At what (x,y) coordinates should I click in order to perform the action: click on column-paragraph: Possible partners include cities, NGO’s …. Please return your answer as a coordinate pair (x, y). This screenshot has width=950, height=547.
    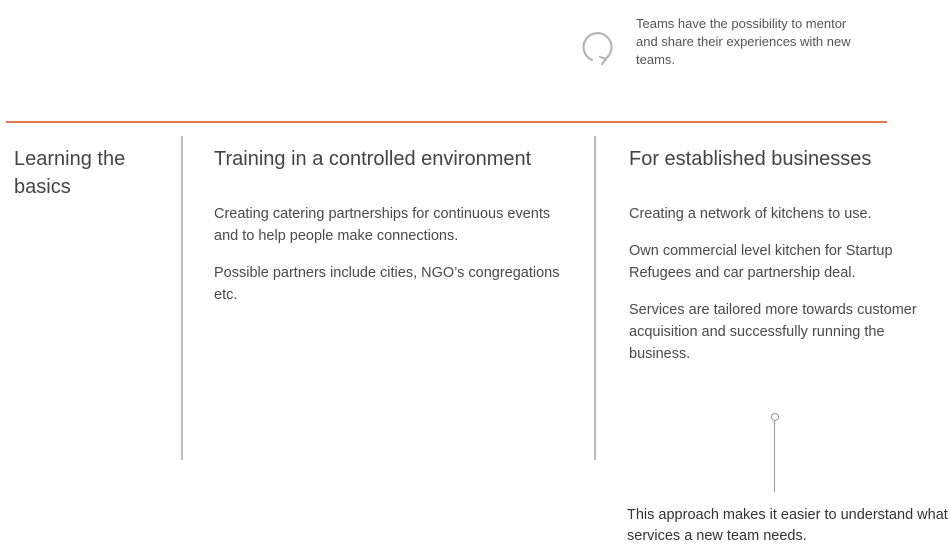
    Looking at the image, I should click on (387, 284).